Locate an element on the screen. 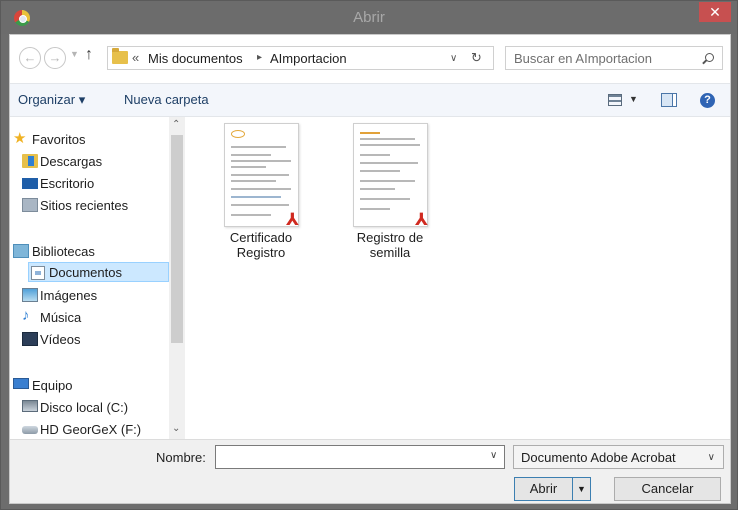 The width and height of the screenshot is (738, 510). file-item-registro-de-semilla: ⅄ Registro de semilla is located at coordinates (390, 191).